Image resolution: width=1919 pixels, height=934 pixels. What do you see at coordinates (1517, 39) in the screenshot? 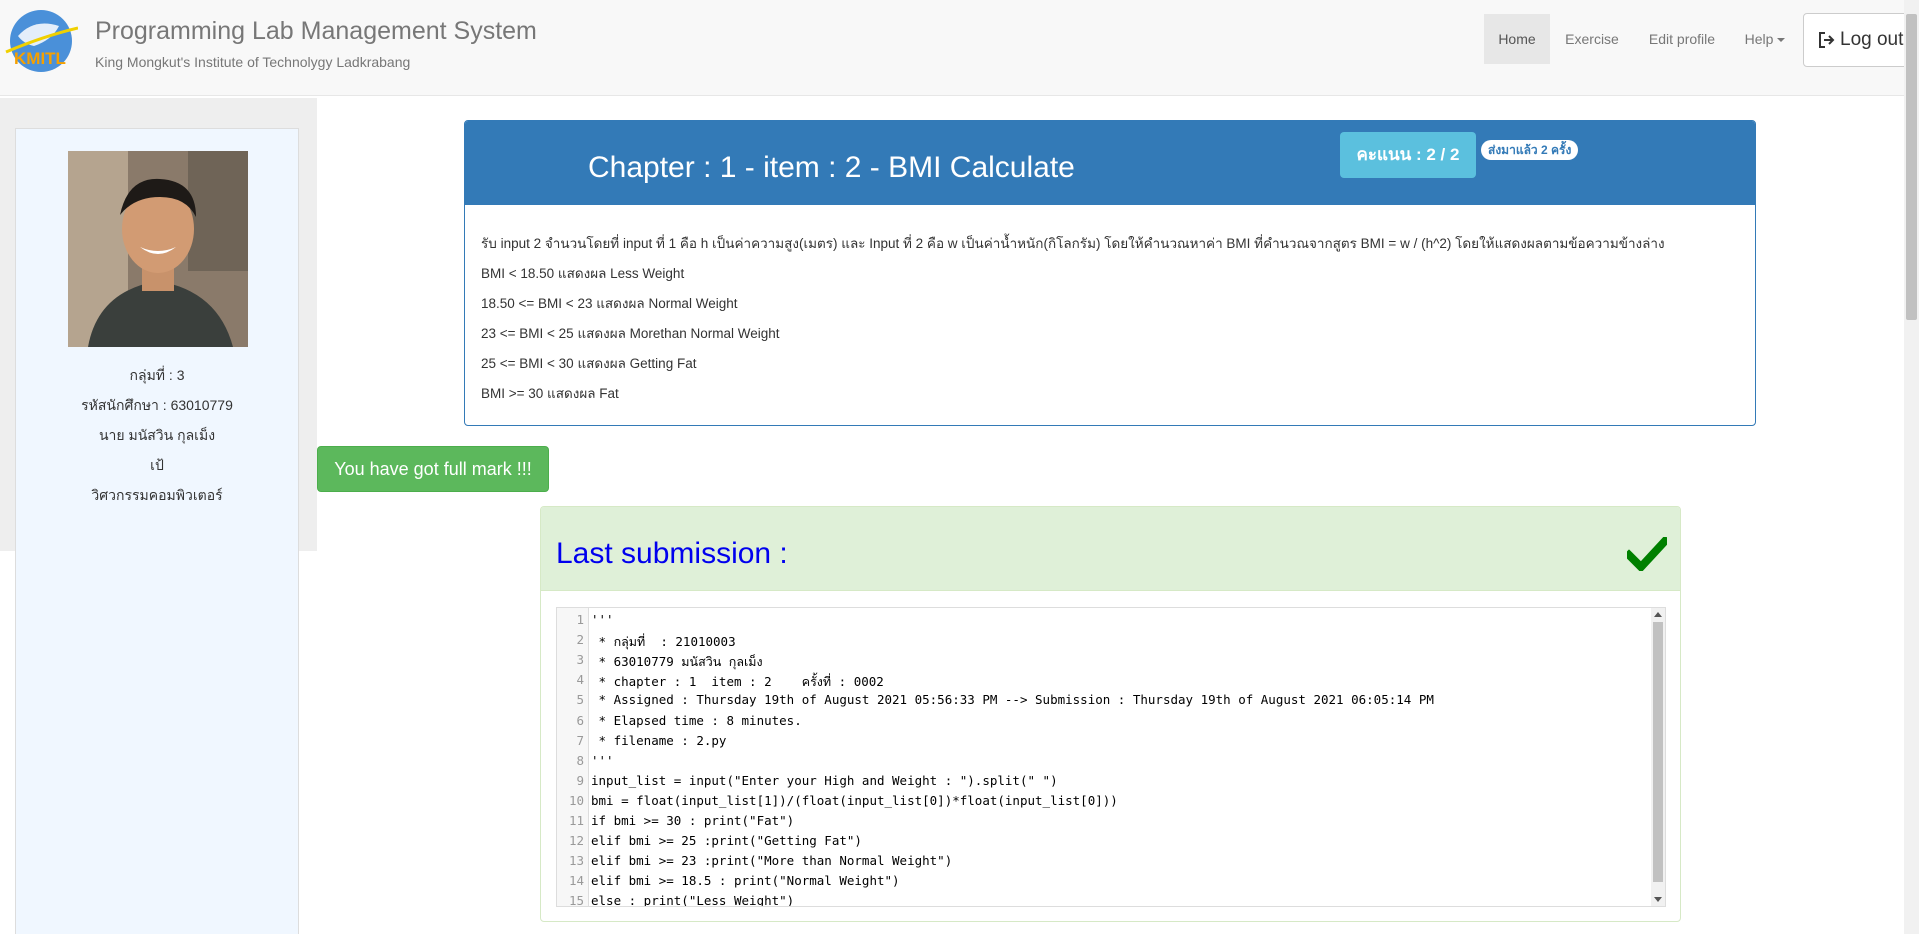
I see `nav-home: Home` at bounding box center [1517, 39].